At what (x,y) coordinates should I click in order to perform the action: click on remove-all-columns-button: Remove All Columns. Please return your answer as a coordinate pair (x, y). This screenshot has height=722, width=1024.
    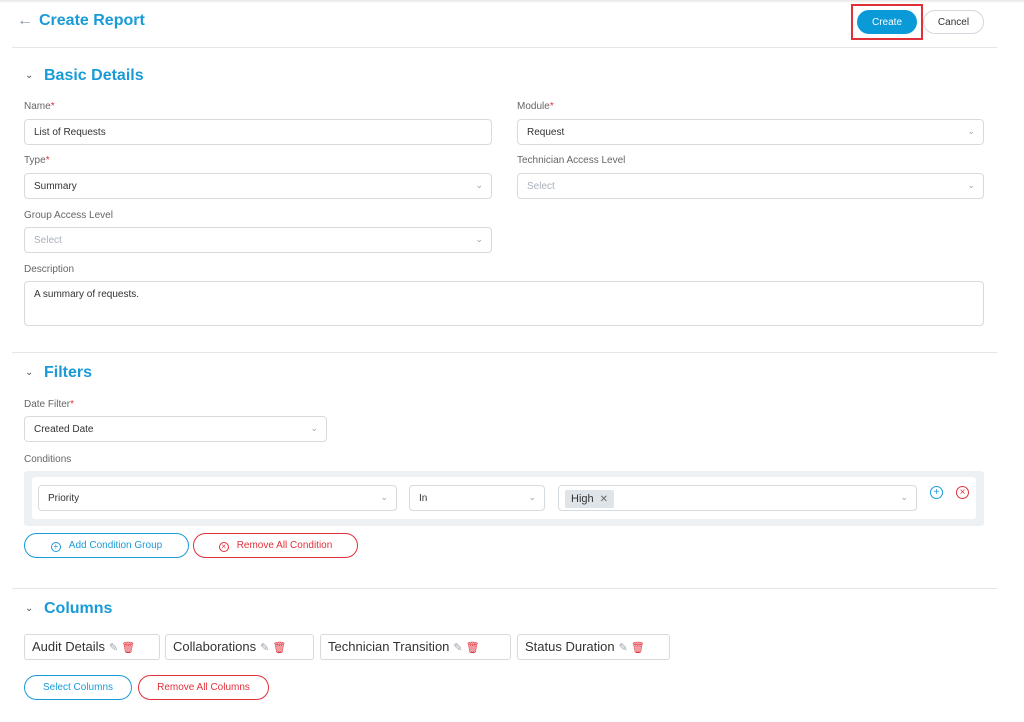
    Looking at the image, I should click on (203, 687).